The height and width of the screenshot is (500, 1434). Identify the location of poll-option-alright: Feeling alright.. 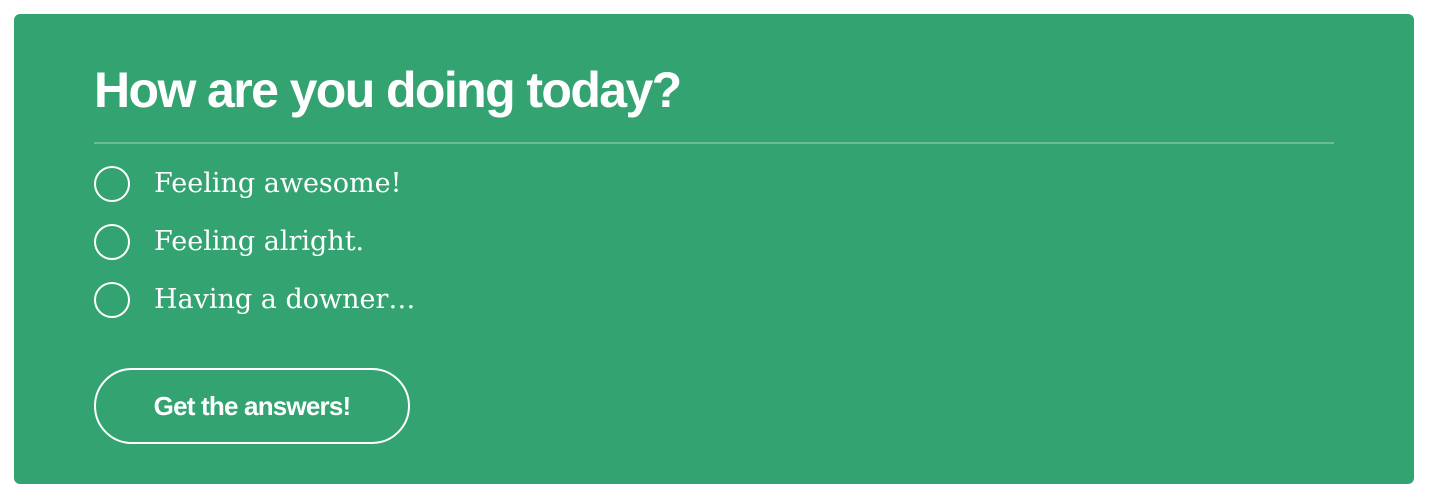
(254, 242).